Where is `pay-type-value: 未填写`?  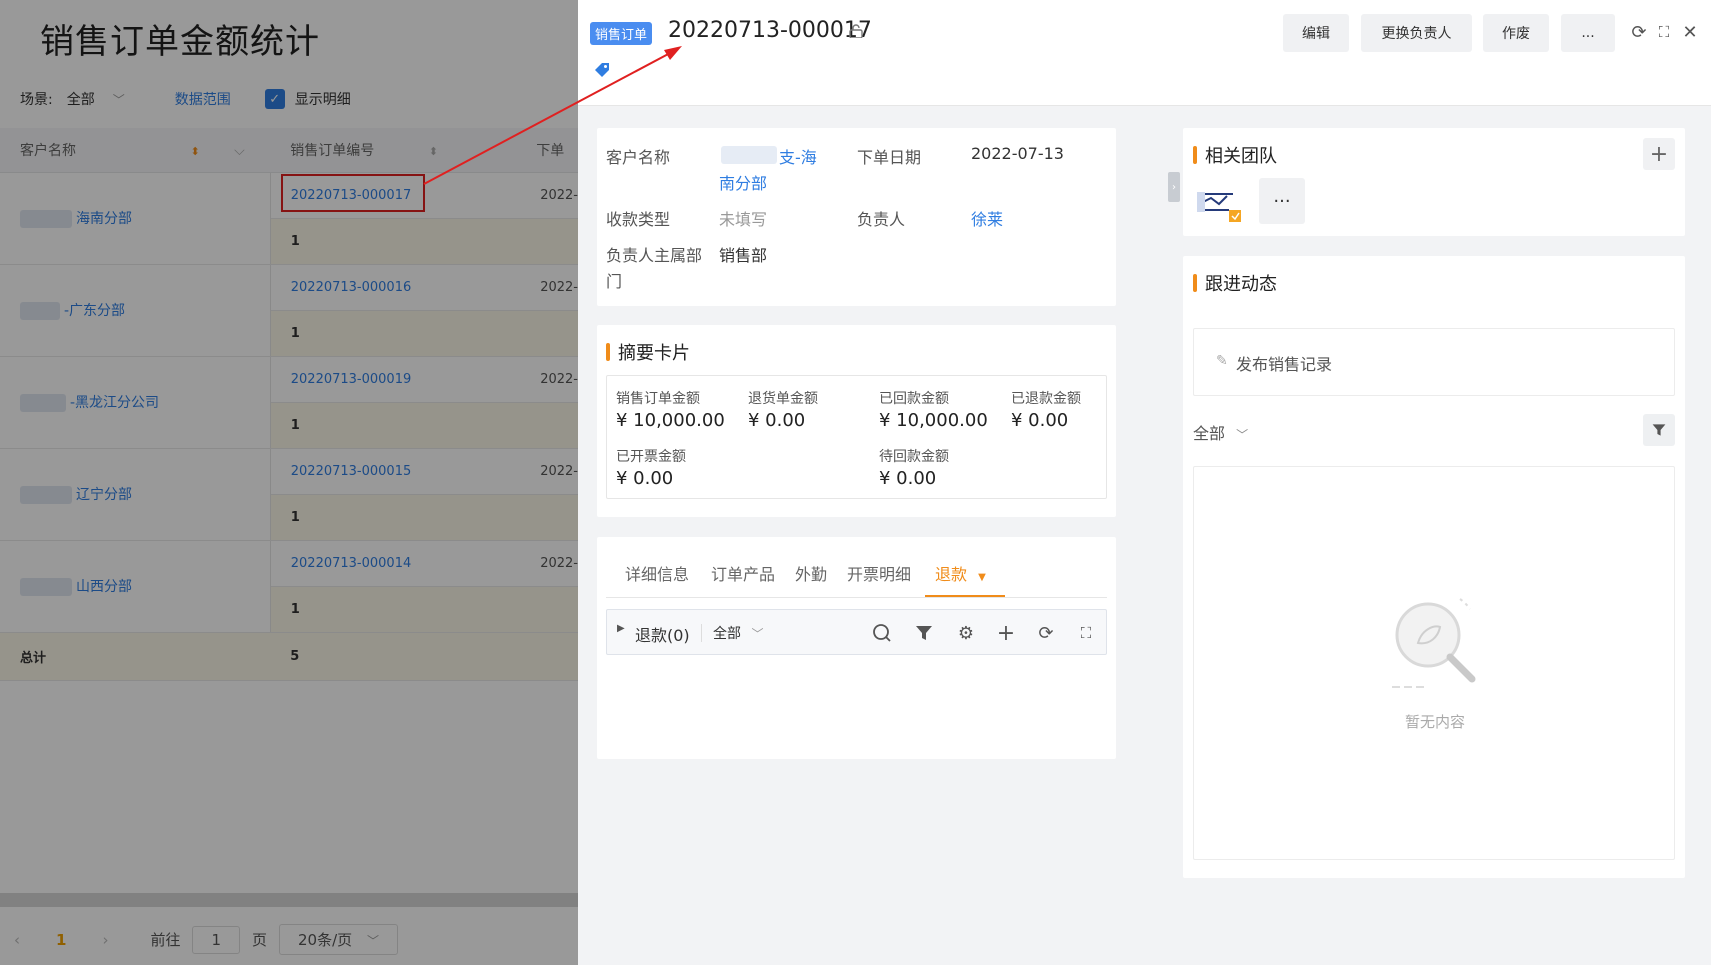
pay-type-value: 未填写 is located at coordinates (743, 219).